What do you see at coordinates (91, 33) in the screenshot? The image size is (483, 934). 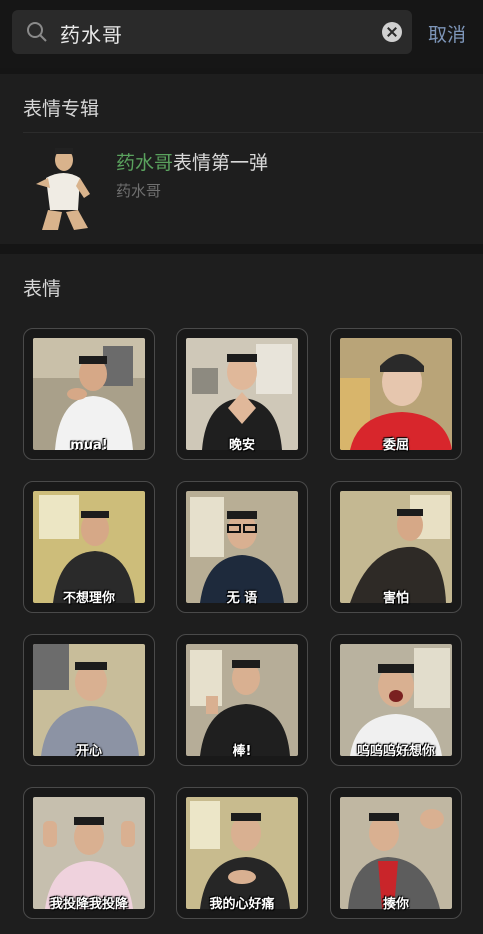 I see `search-input: 药水哥` at bounding box center [91, 33].